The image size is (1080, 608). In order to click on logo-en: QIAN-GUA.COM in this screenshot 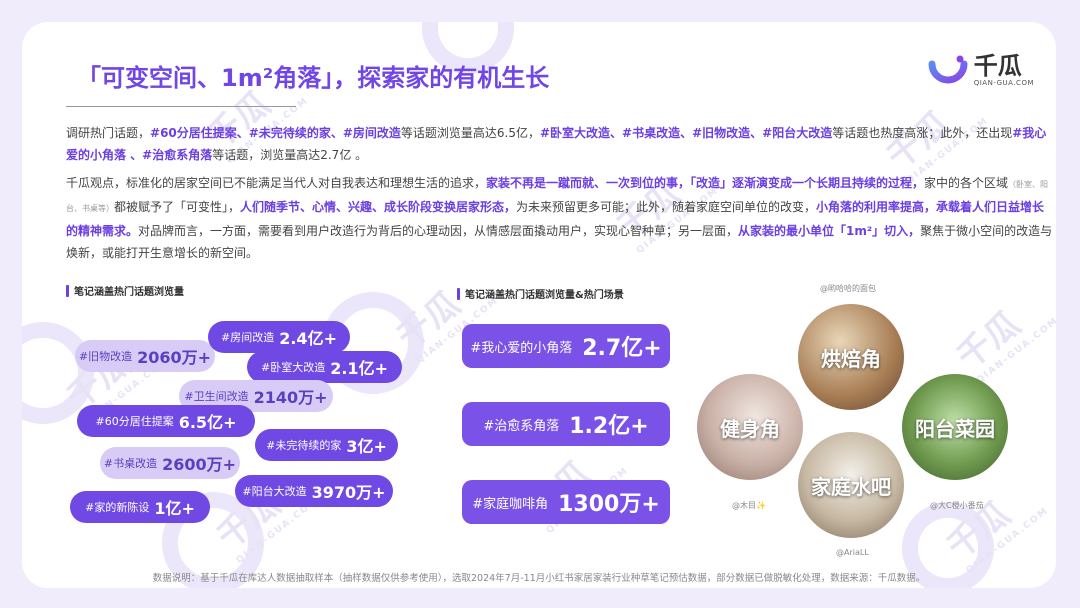, I will do `click(1003, 83)`.